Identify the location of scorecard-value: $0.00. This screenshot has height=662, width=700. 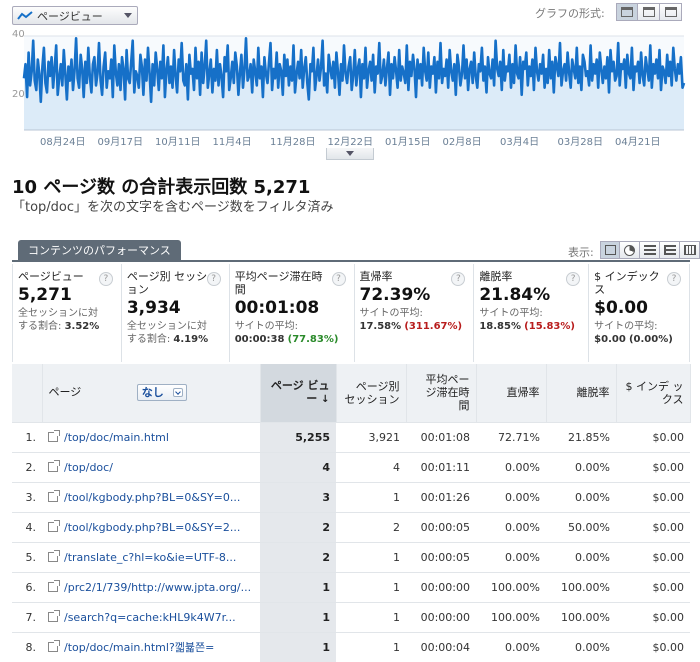
(621, 308).